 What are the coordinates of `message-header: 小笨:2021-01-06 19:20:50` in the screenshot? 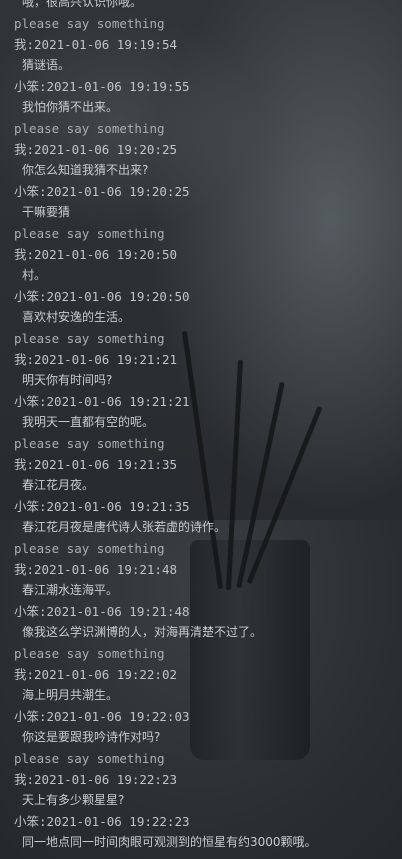 It's located at (102, 296).